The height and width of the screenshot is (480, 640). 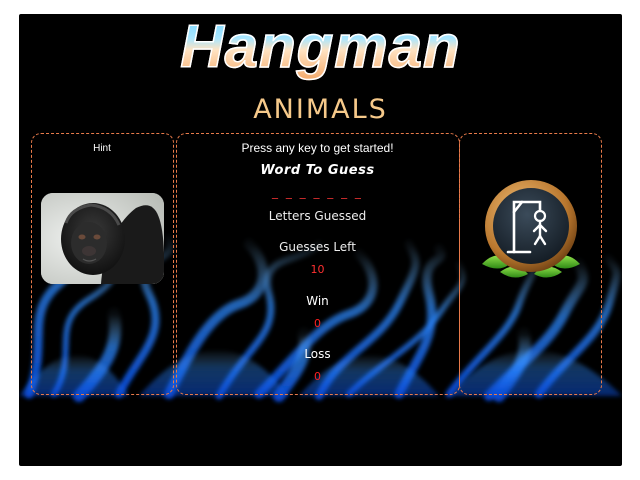 What do you see at coordinates (317, 354) in the screenshot?
I see `loss-label: Loss` at bounding box center [317, 354].